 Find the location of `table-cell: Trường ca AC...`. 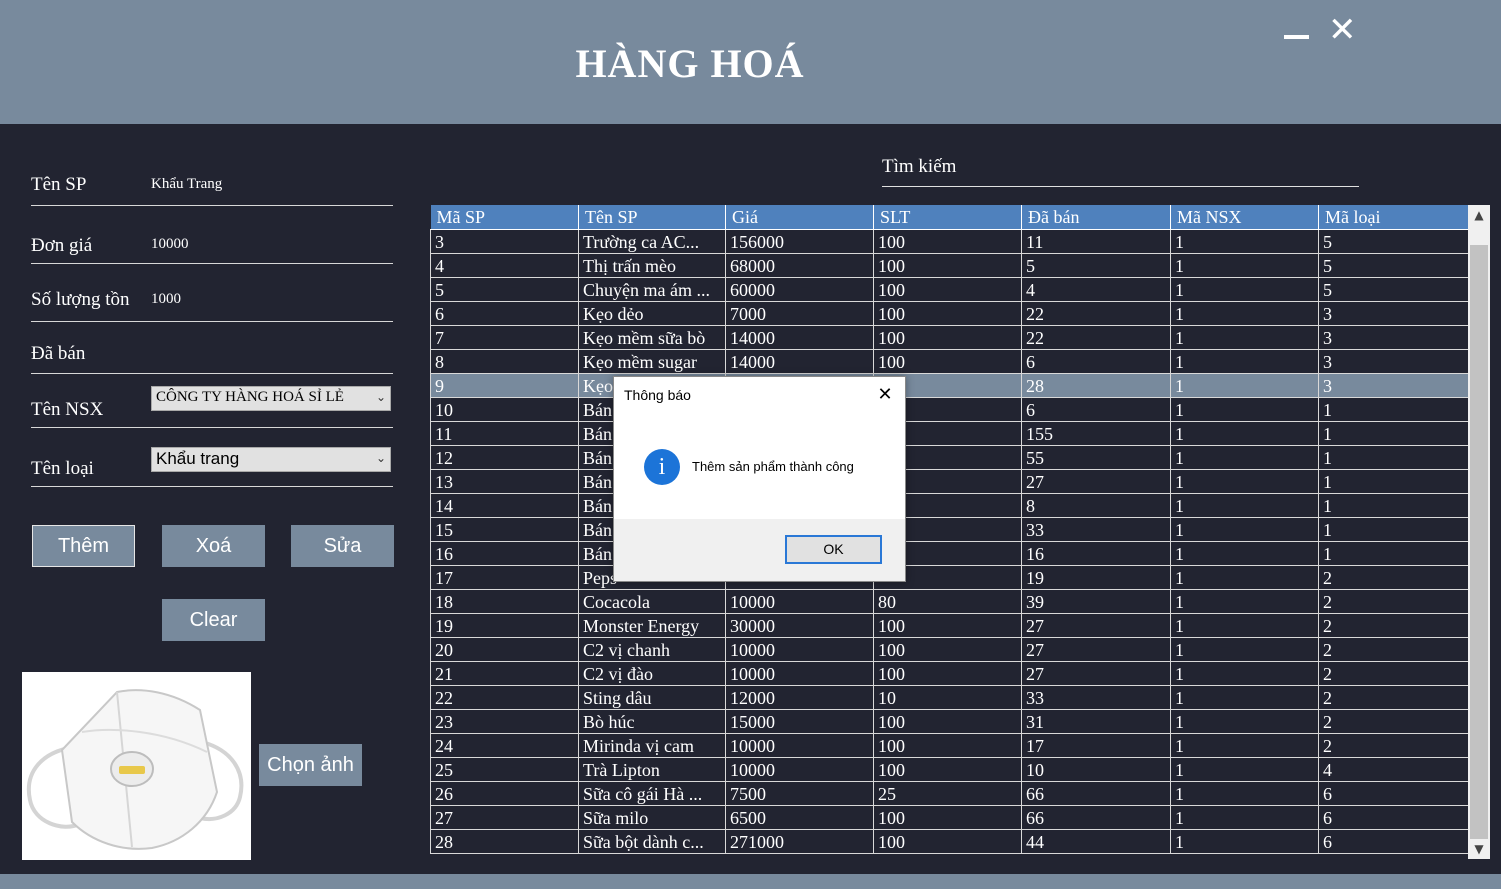

table-cell: Trường ca AC... is located at coordinates (652, 241).